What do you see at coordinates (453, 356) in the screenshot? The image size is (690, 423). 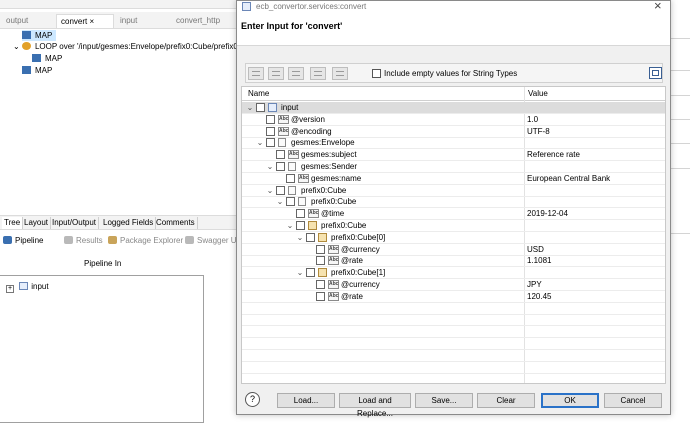 I see `empty-row` at bounding box center [453, 356].